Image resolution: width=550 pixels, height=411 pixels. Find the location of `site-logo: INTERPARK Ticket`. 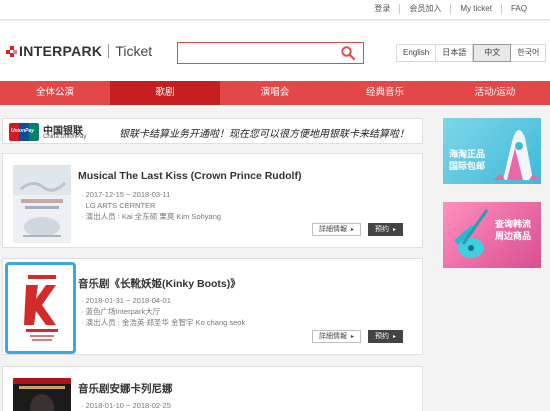

site-logo: INTERPARK Ticket is located at coordinates (79, 51).